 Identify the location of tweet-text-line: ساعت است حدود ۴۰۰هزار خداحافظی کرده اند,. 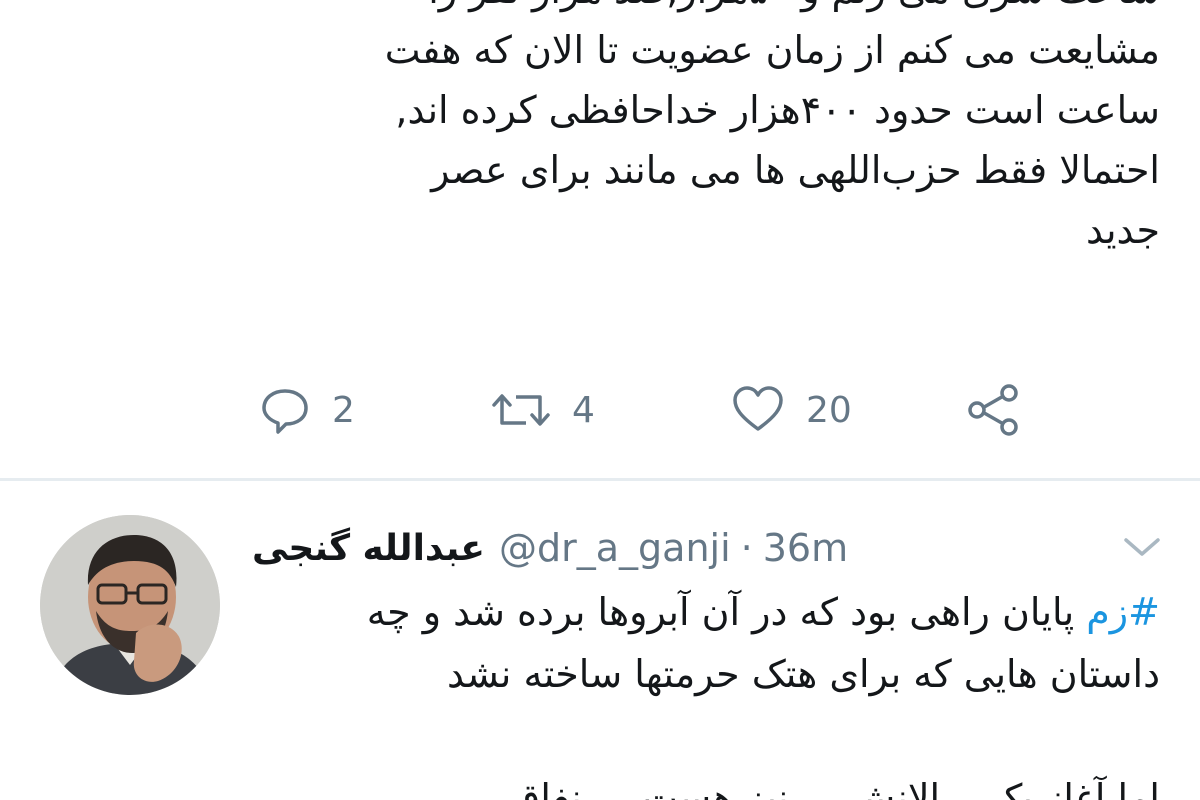
(777, 110).